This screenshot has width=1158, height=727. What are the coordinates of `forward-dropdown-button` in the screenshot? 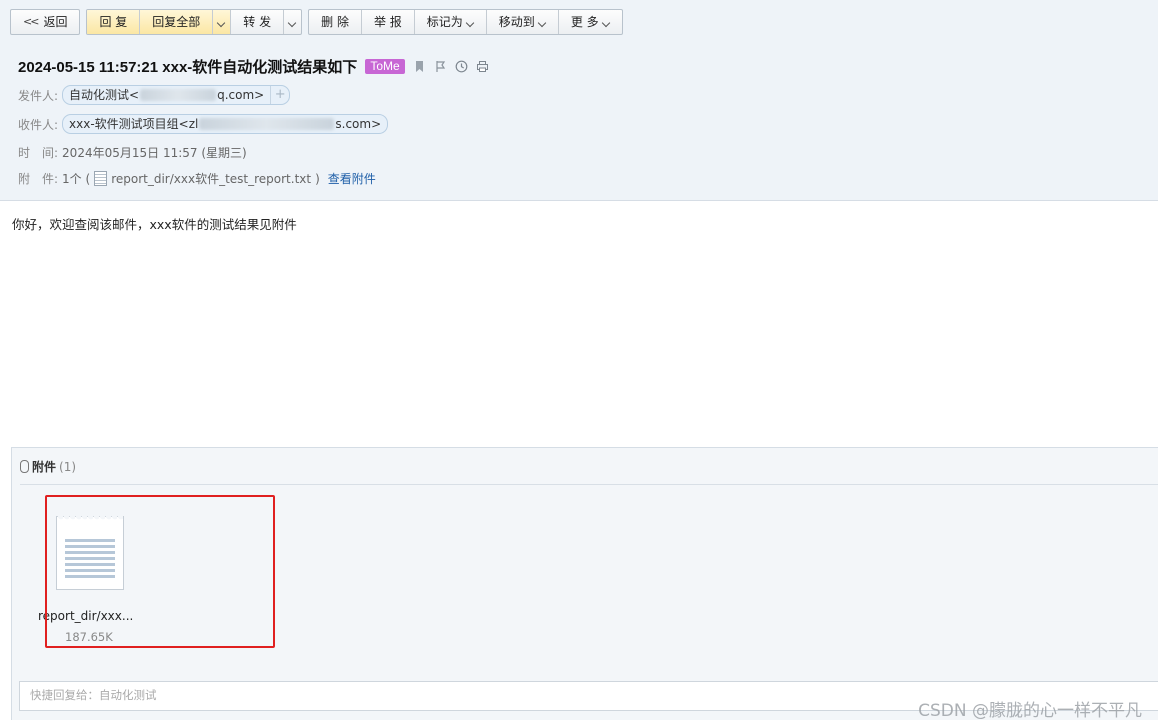 It's located at (292, 22).